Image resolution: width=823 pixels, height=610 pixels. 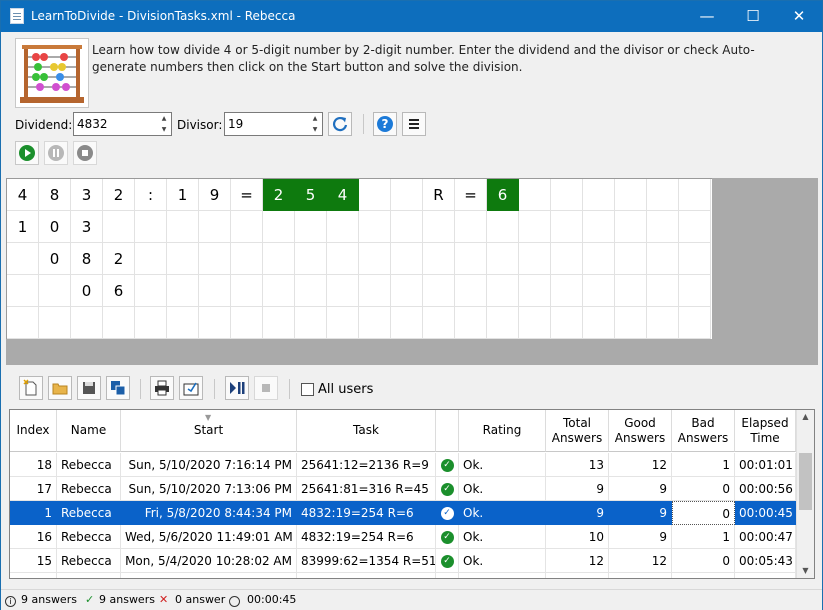 I want to click on export-button, so click(x=191, y=388).